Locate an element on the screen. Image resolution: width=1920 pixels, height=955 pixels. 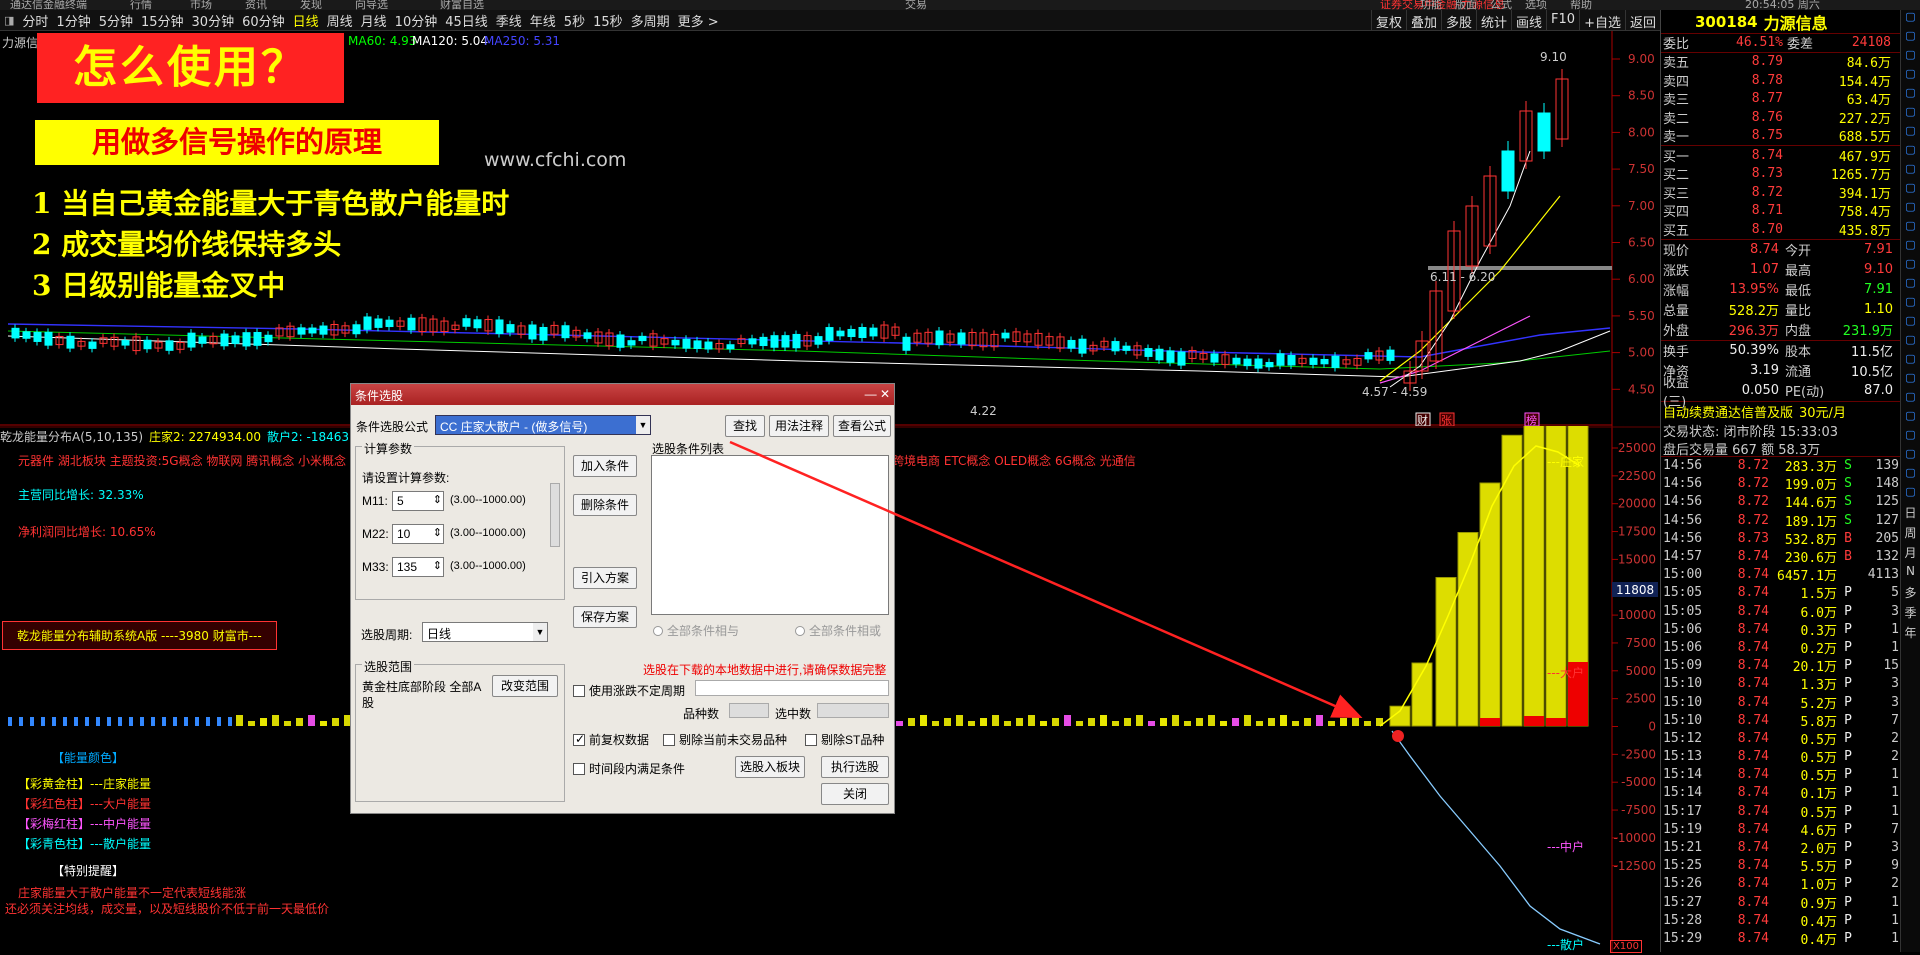
param-input: 135 ⇕ is located at coordinates (418, 567).